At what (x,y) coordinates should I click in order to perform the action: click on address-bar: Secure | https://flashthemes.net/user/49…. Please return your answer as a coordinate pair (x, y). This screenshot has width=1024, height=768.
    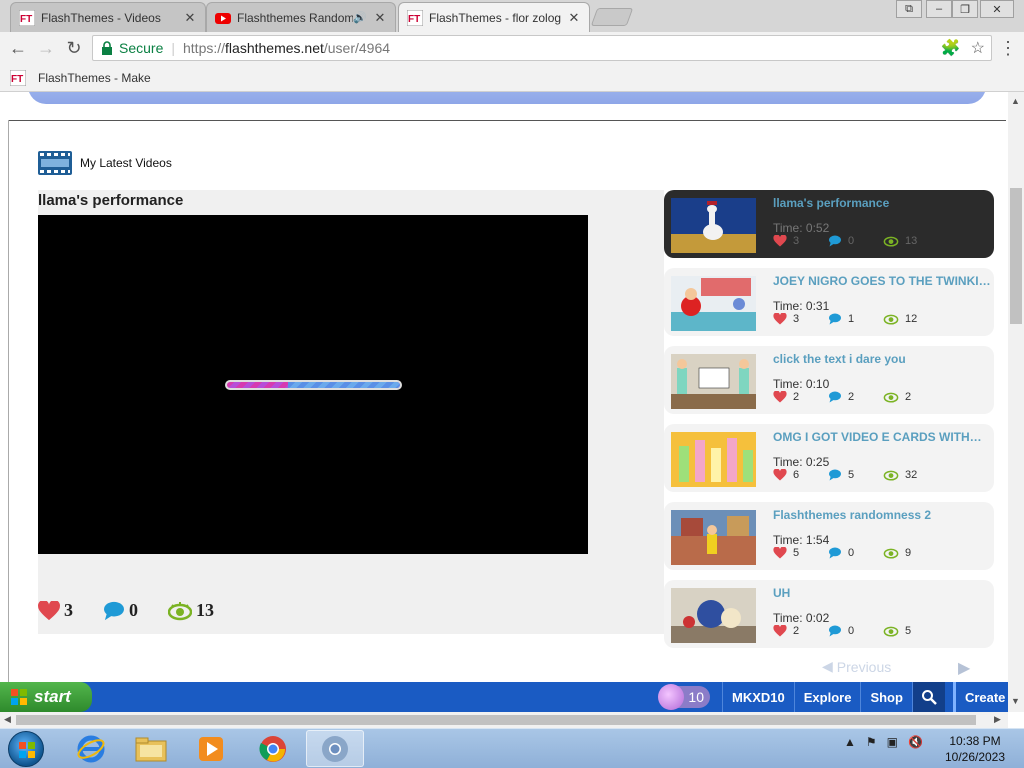
    Looking at the image, I should click on (542, 48).